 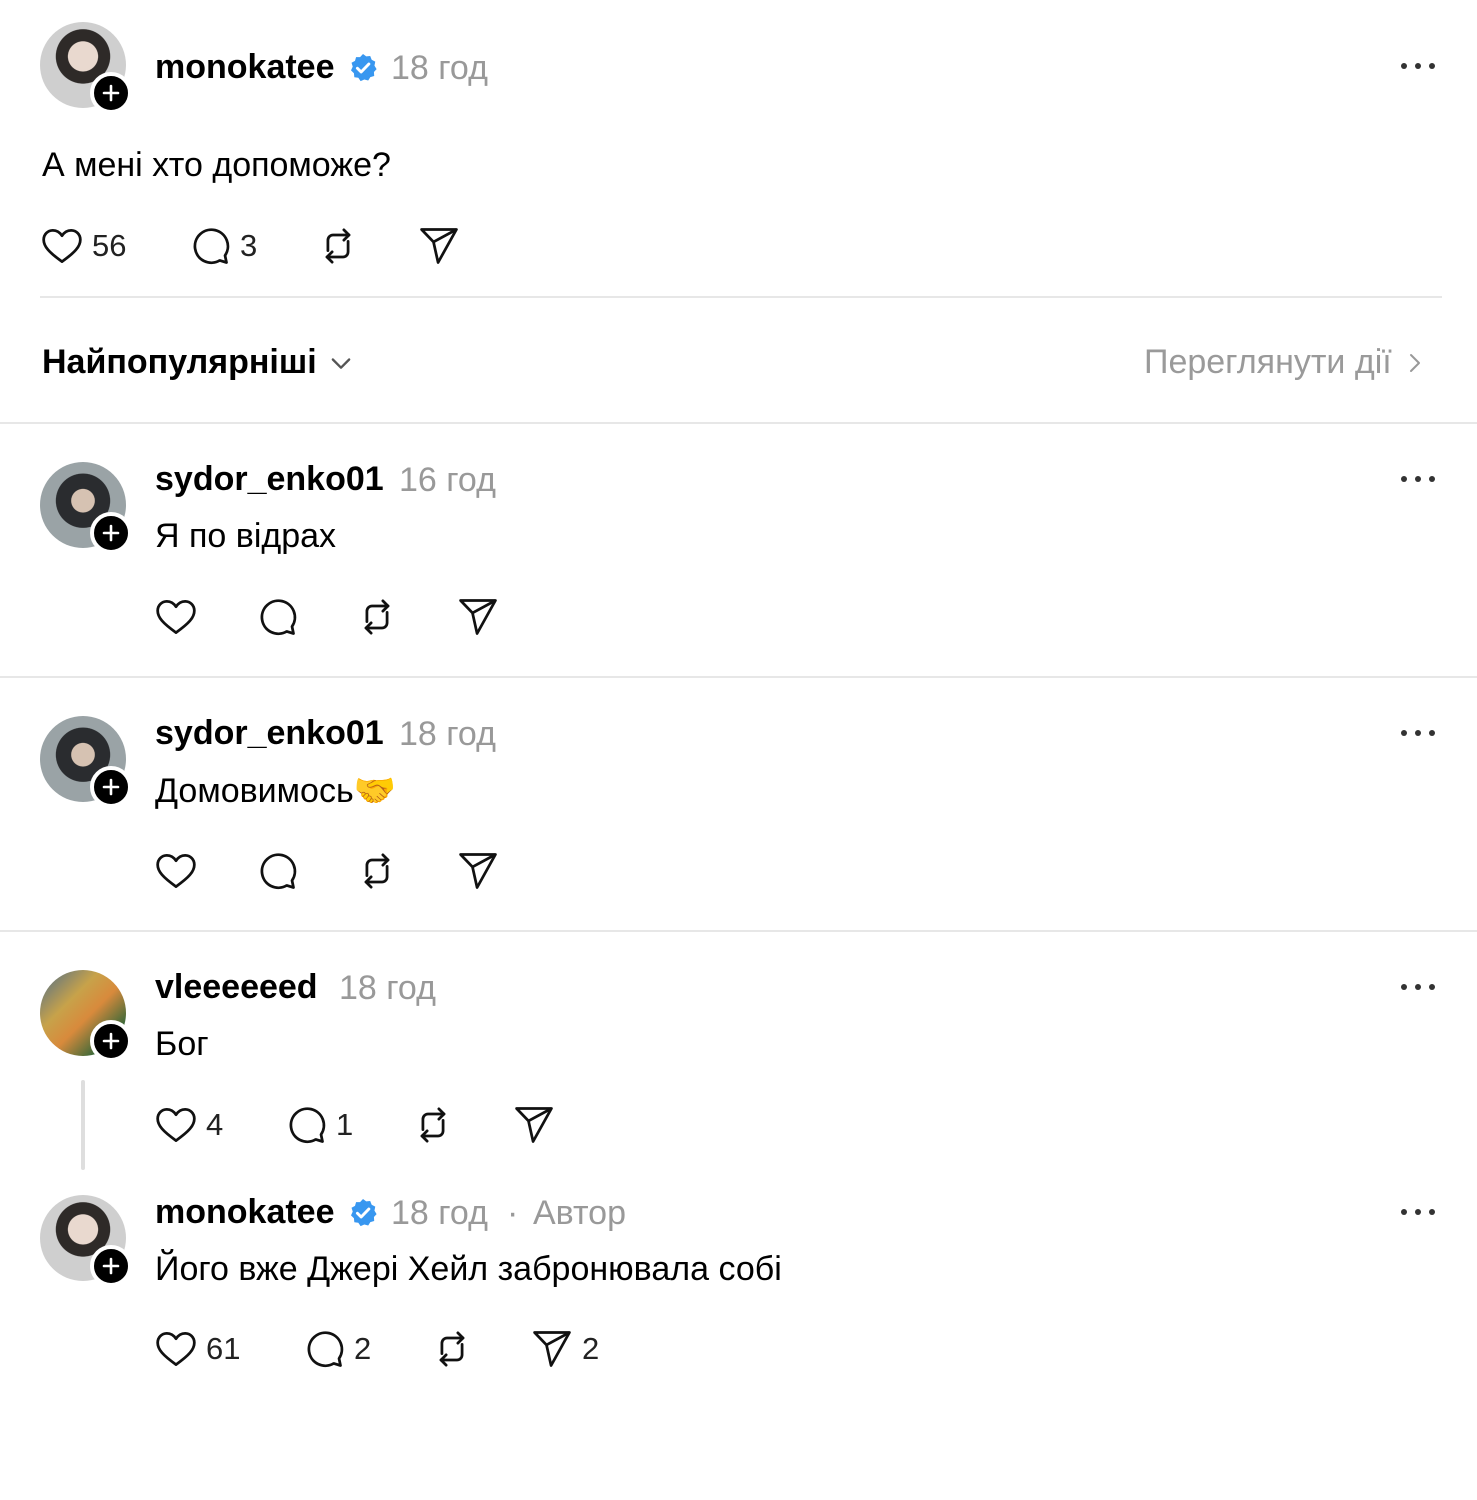 I want to click on chevron-right-icon, so click(x=1414, y=363).